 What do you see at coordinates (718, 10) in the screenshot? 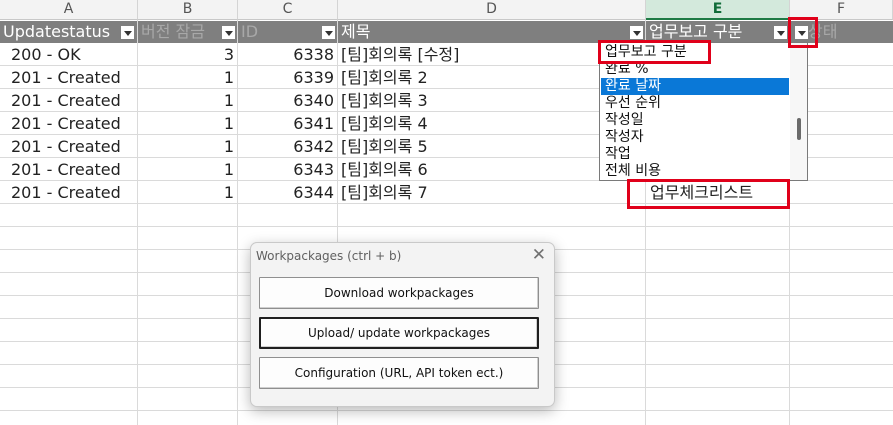
I see `column-header-e: E` at bounding box center [718, 10].